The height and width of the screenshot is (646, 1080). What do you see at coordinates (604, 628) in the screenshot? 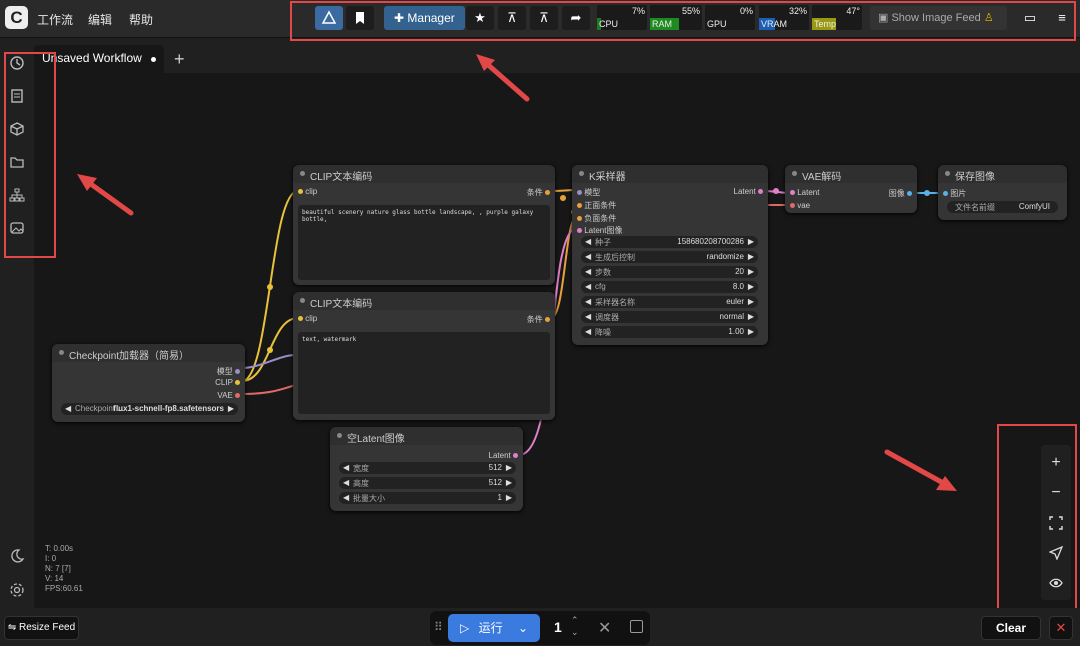
I see `cancel-x-icon: ✕` at bounding box center [604, 628].